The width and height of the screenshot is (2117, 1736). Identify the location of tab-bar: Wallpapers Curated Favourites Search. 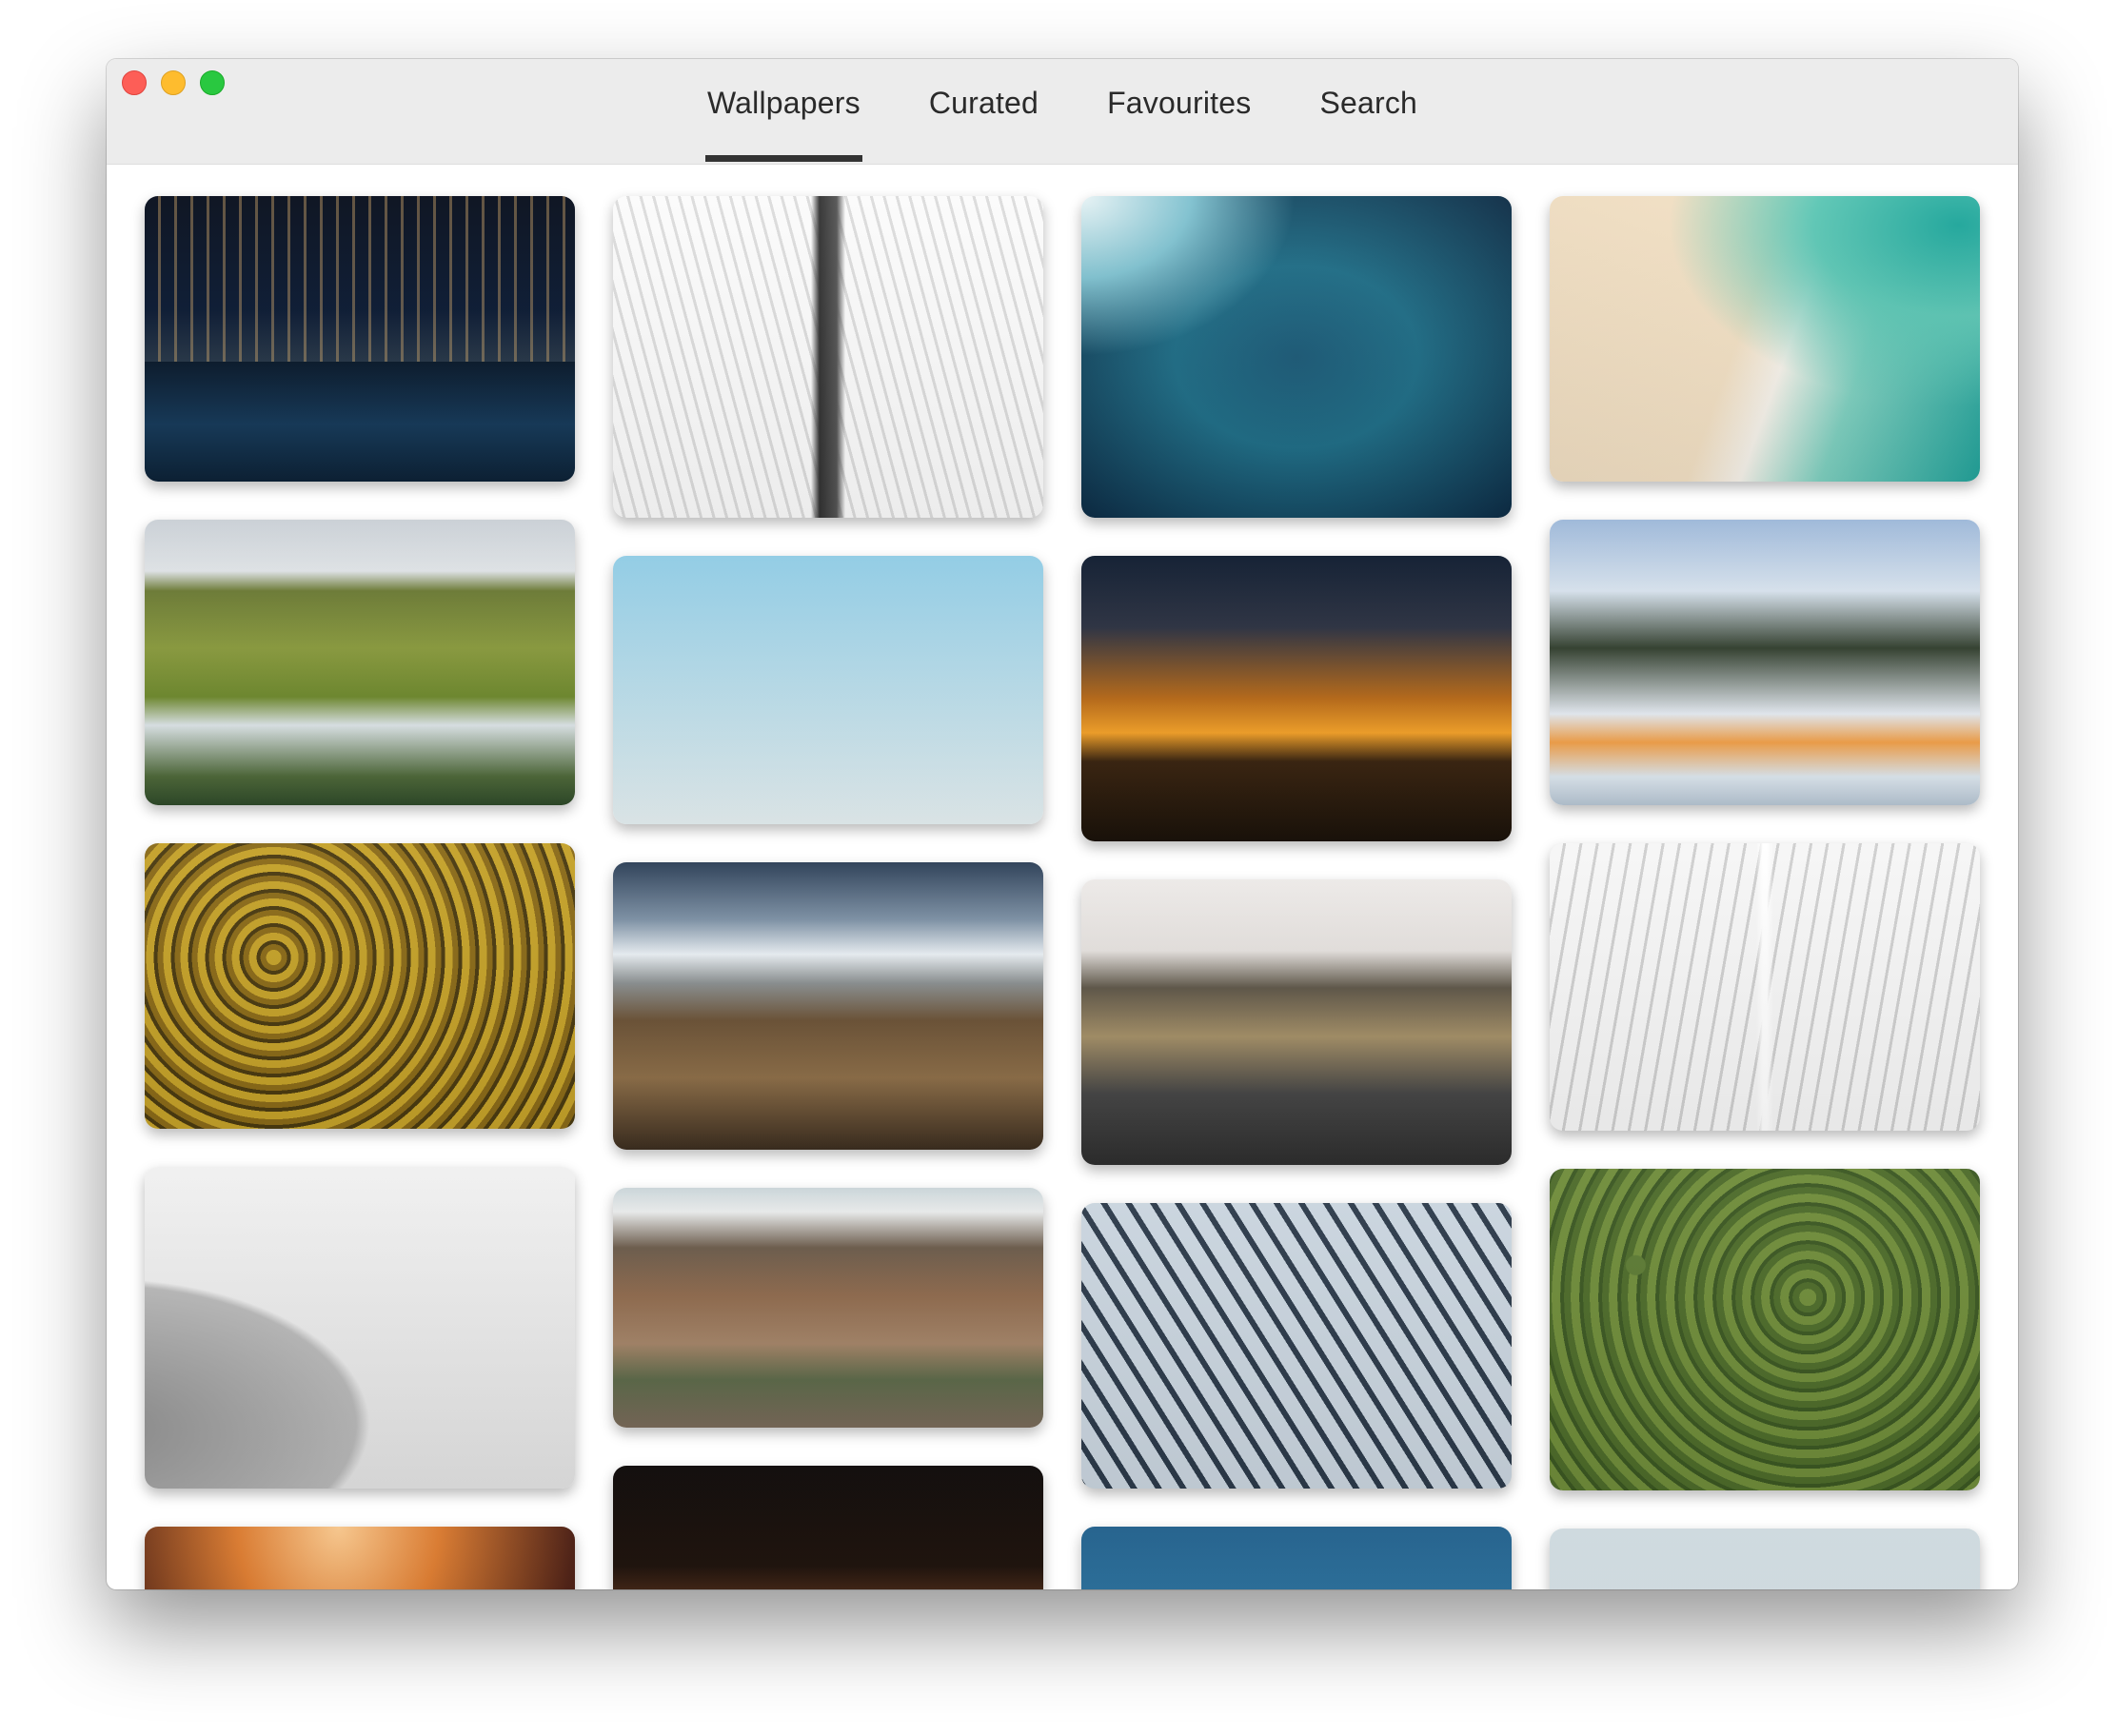
(1063, 111).